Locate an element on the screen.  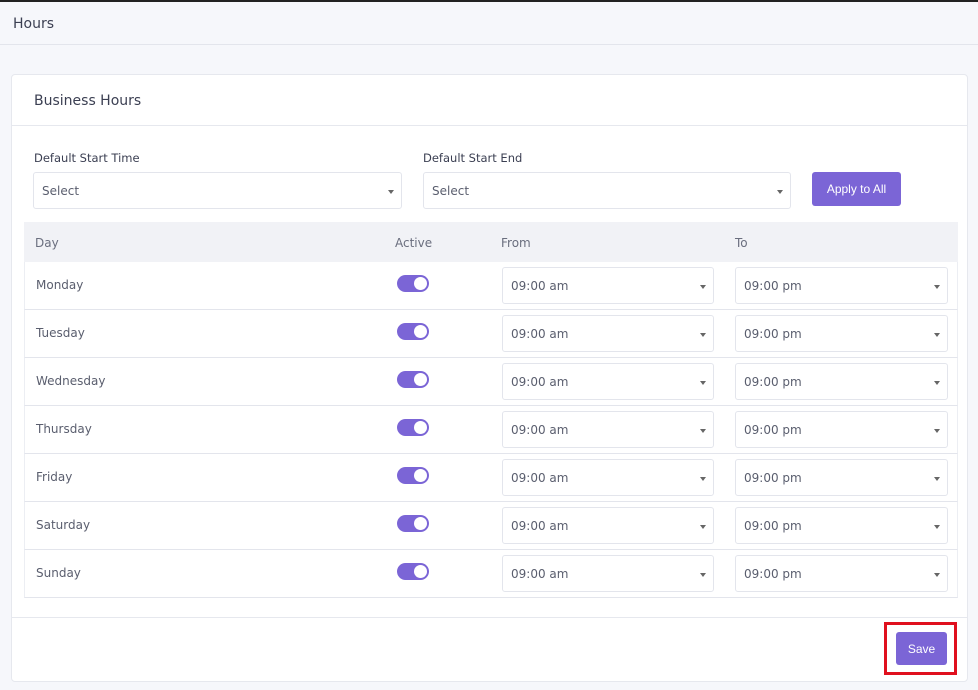
header-from: From is located at coordinates (516, 243).